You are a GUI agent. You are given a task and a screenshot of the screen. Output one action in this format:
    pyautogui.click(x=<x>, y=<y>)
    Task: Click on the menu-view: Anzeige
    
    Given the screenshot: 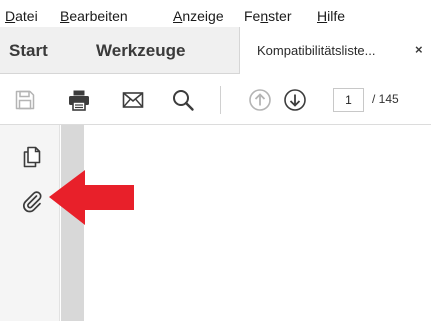 What is the action you would take?
    pyautogui.click(x=198, y=16)
    